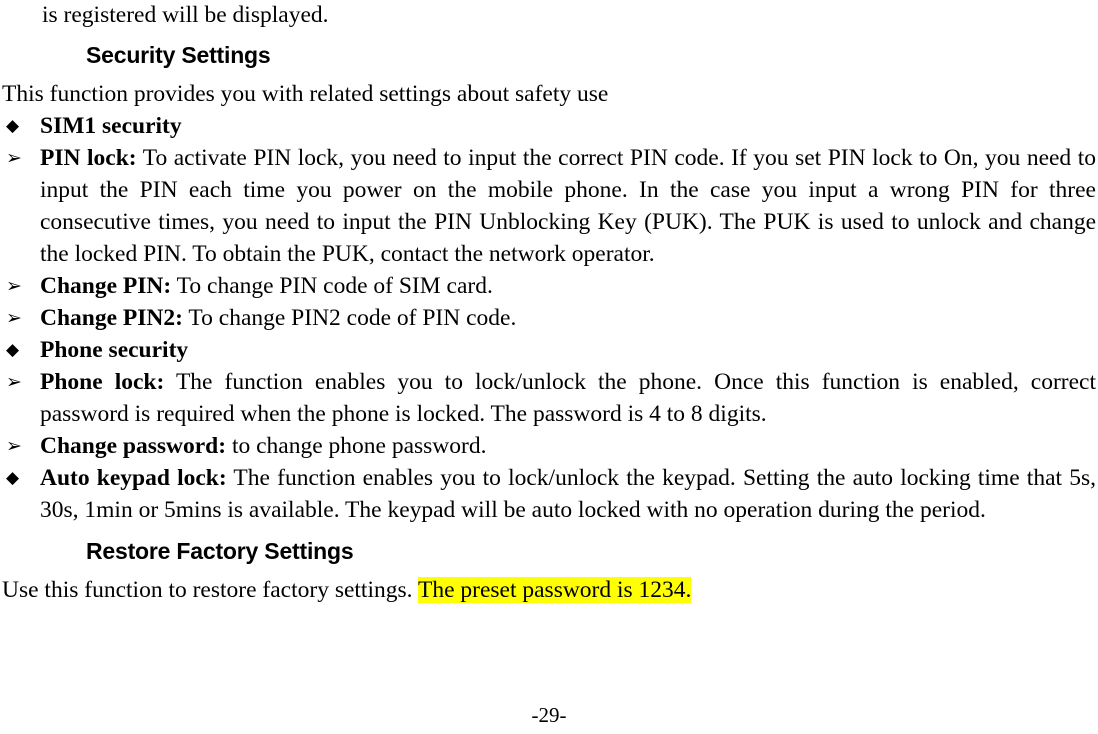 This screenshot has width=1098, height=734. What do you see at coordinates (111, 318) in the screenshot?
I see `list-item-label: Change PIN2:` at bounding box center [111, 318].